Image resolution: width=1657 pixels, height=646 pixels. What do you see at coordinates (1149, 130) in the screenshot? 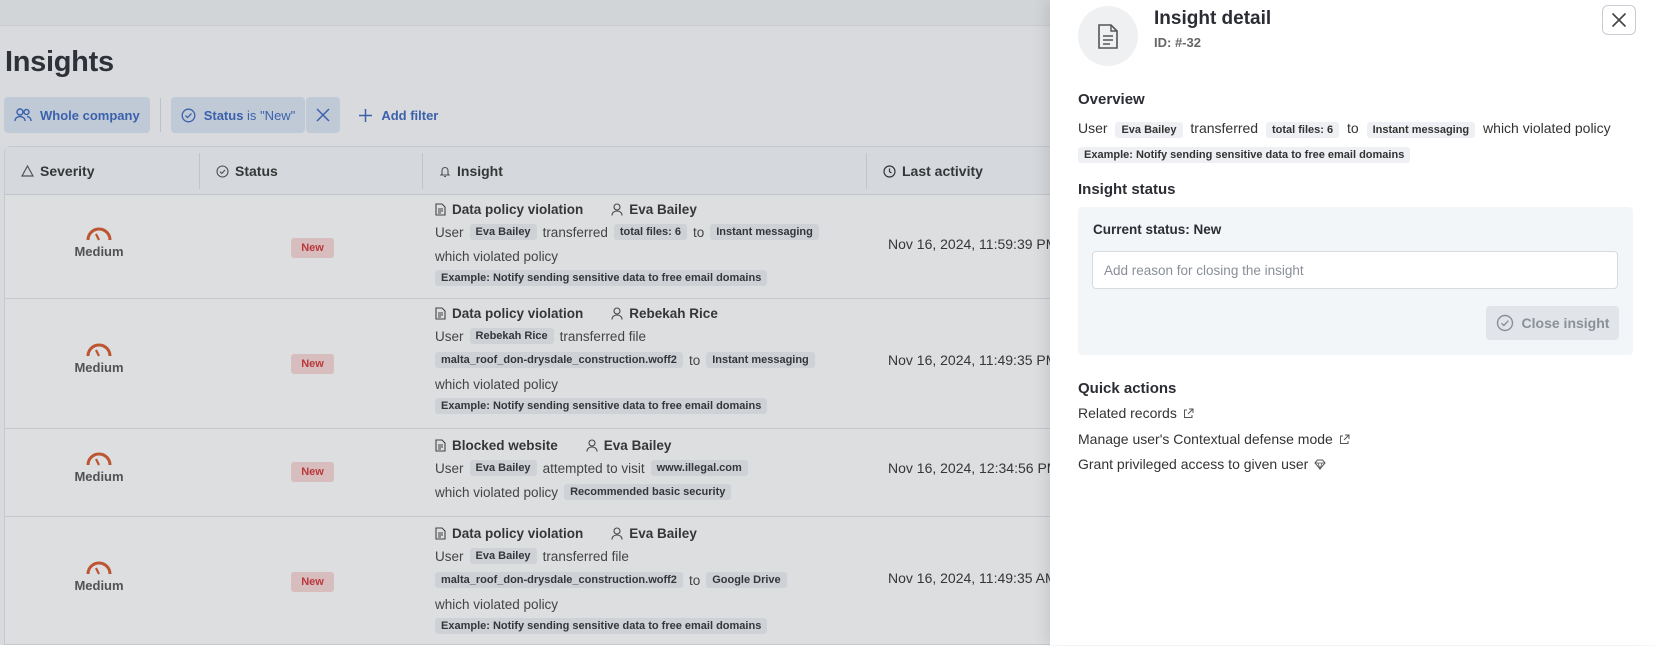
I see `user-tag: Eva Bailey` at bounding box center [1149, 130].